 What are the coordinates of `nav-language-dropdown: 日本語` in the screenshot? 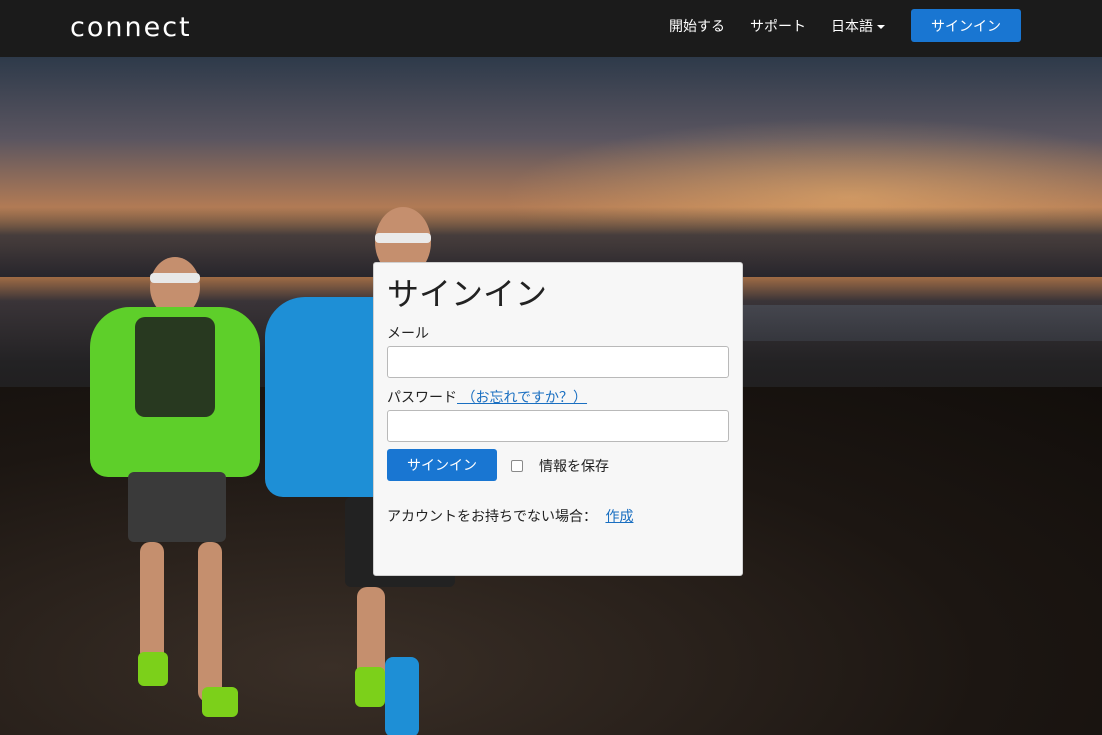 It's located at (858, 26).